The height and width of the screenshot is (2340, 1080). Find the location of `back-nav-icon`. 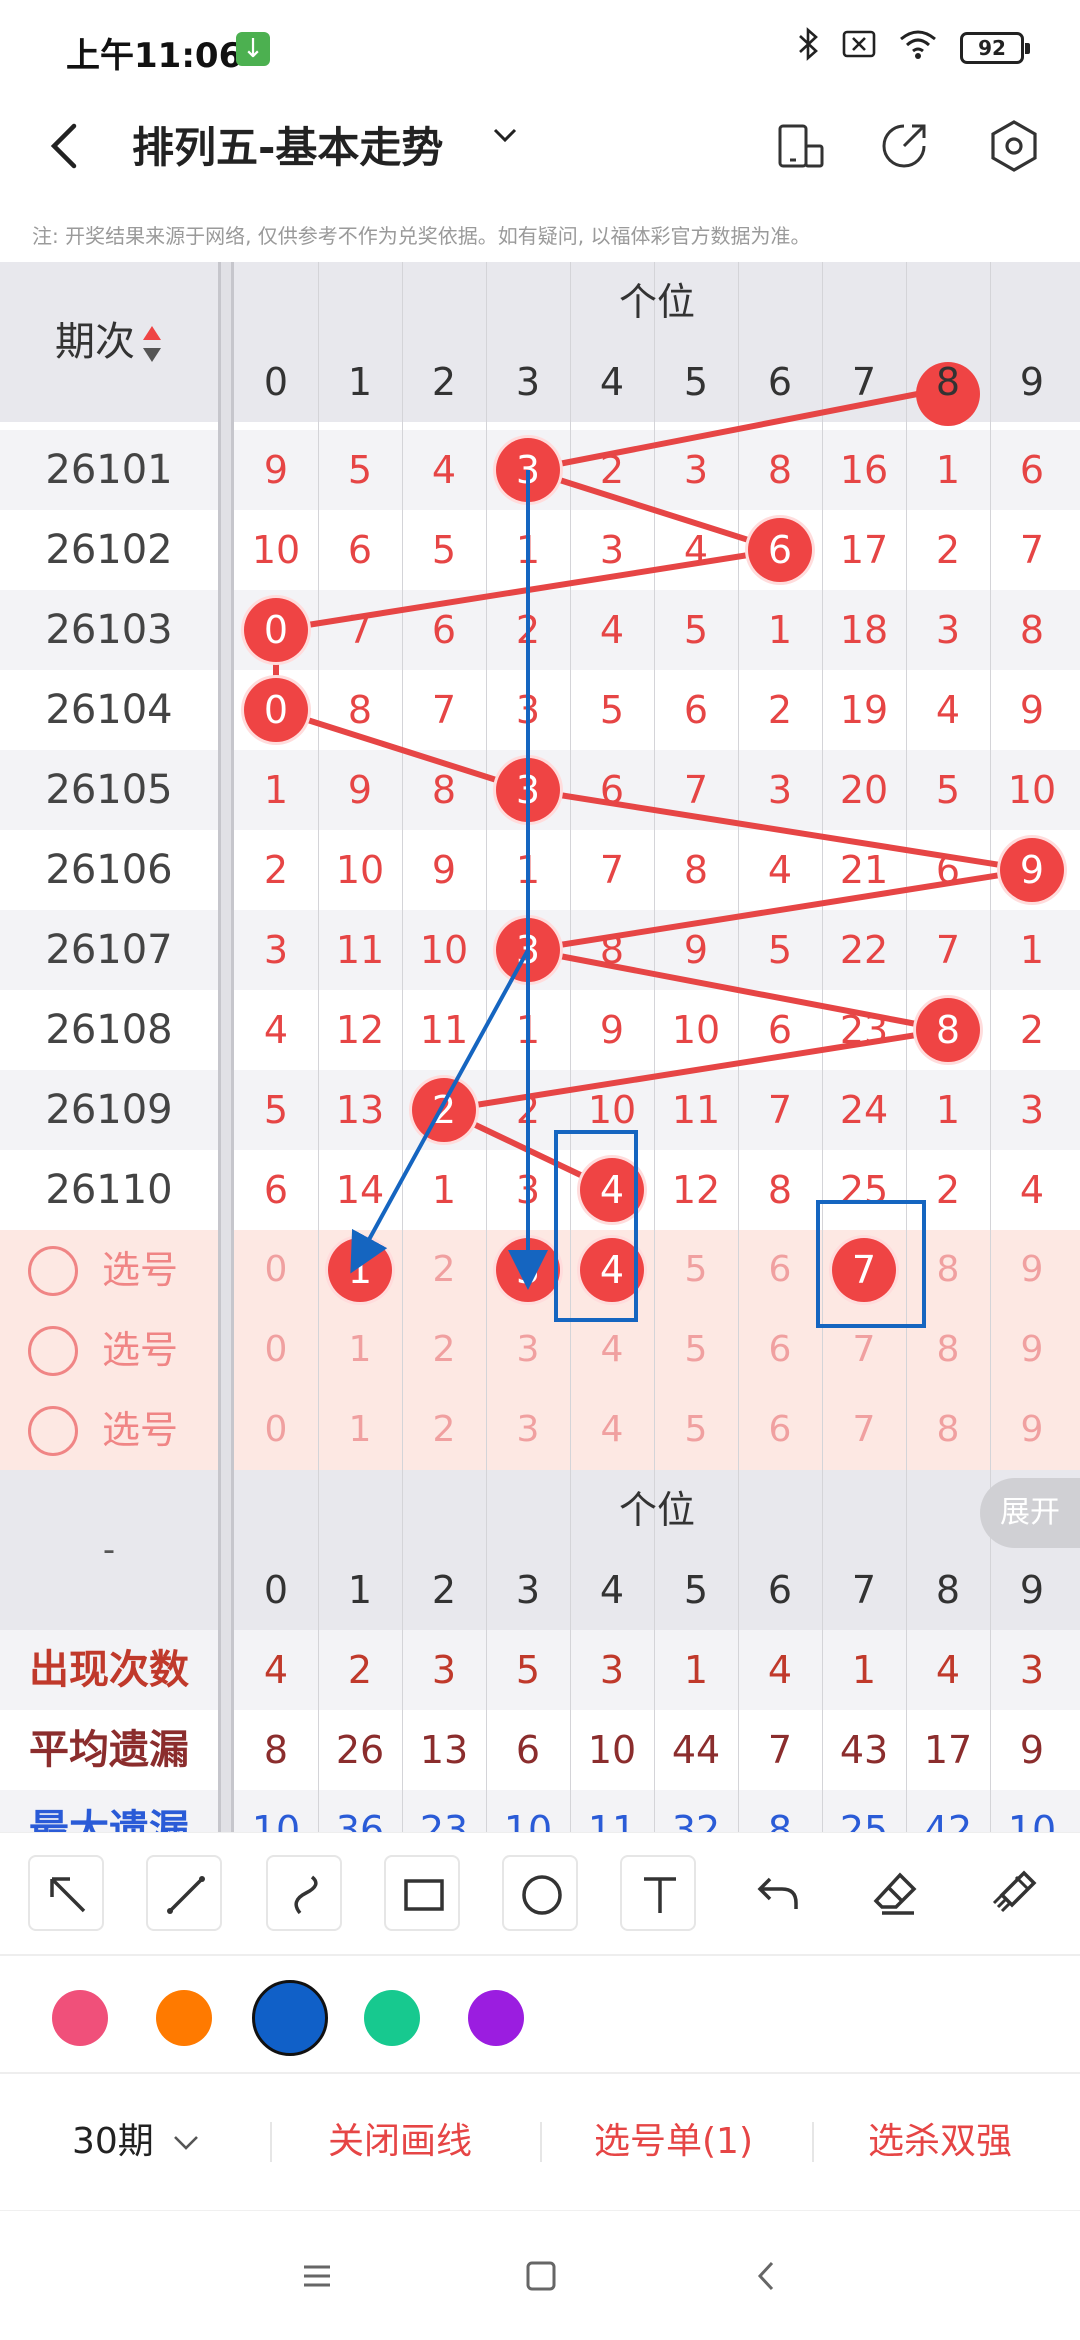

back-nav-icon is located at coordinates (767, 2276).